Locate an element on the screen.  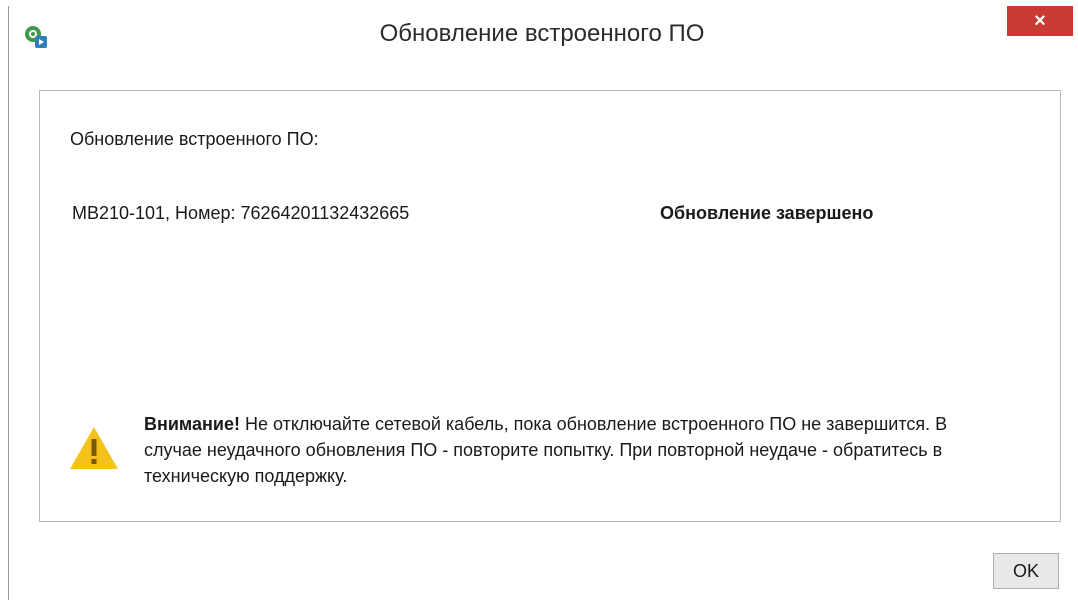
section-label: Обновление встроенного ПО: is located at coordinates (194, 139).